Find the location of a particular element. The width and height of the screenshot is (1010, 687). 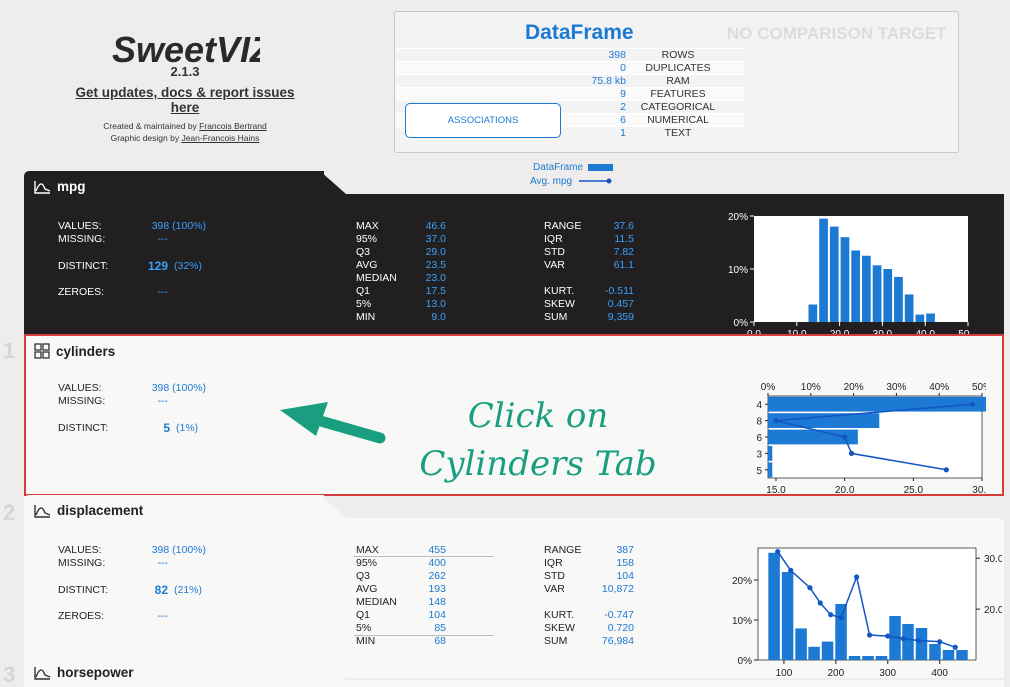

bottom-tick-label: 25.0 is located at coordinates (914, 490).